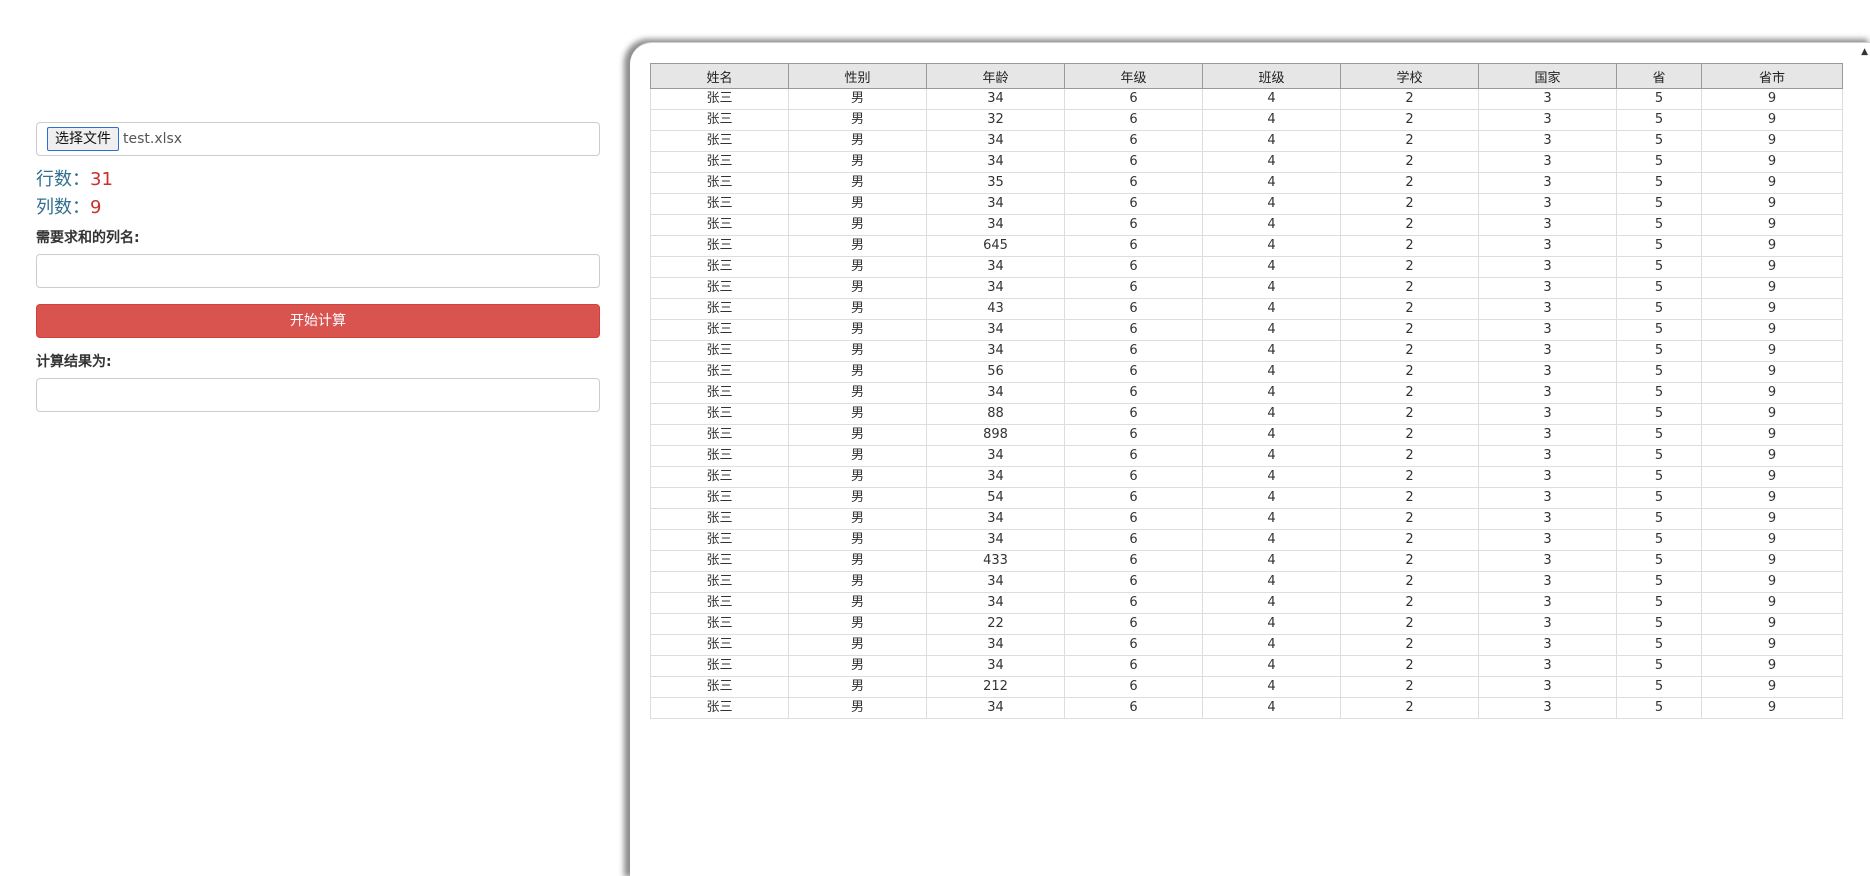 The image size is (1870, 876). What do you see at coordinates (1659, 76) in the screenshot?
I see `column-header: 省` at bounding box center [1659, 76].